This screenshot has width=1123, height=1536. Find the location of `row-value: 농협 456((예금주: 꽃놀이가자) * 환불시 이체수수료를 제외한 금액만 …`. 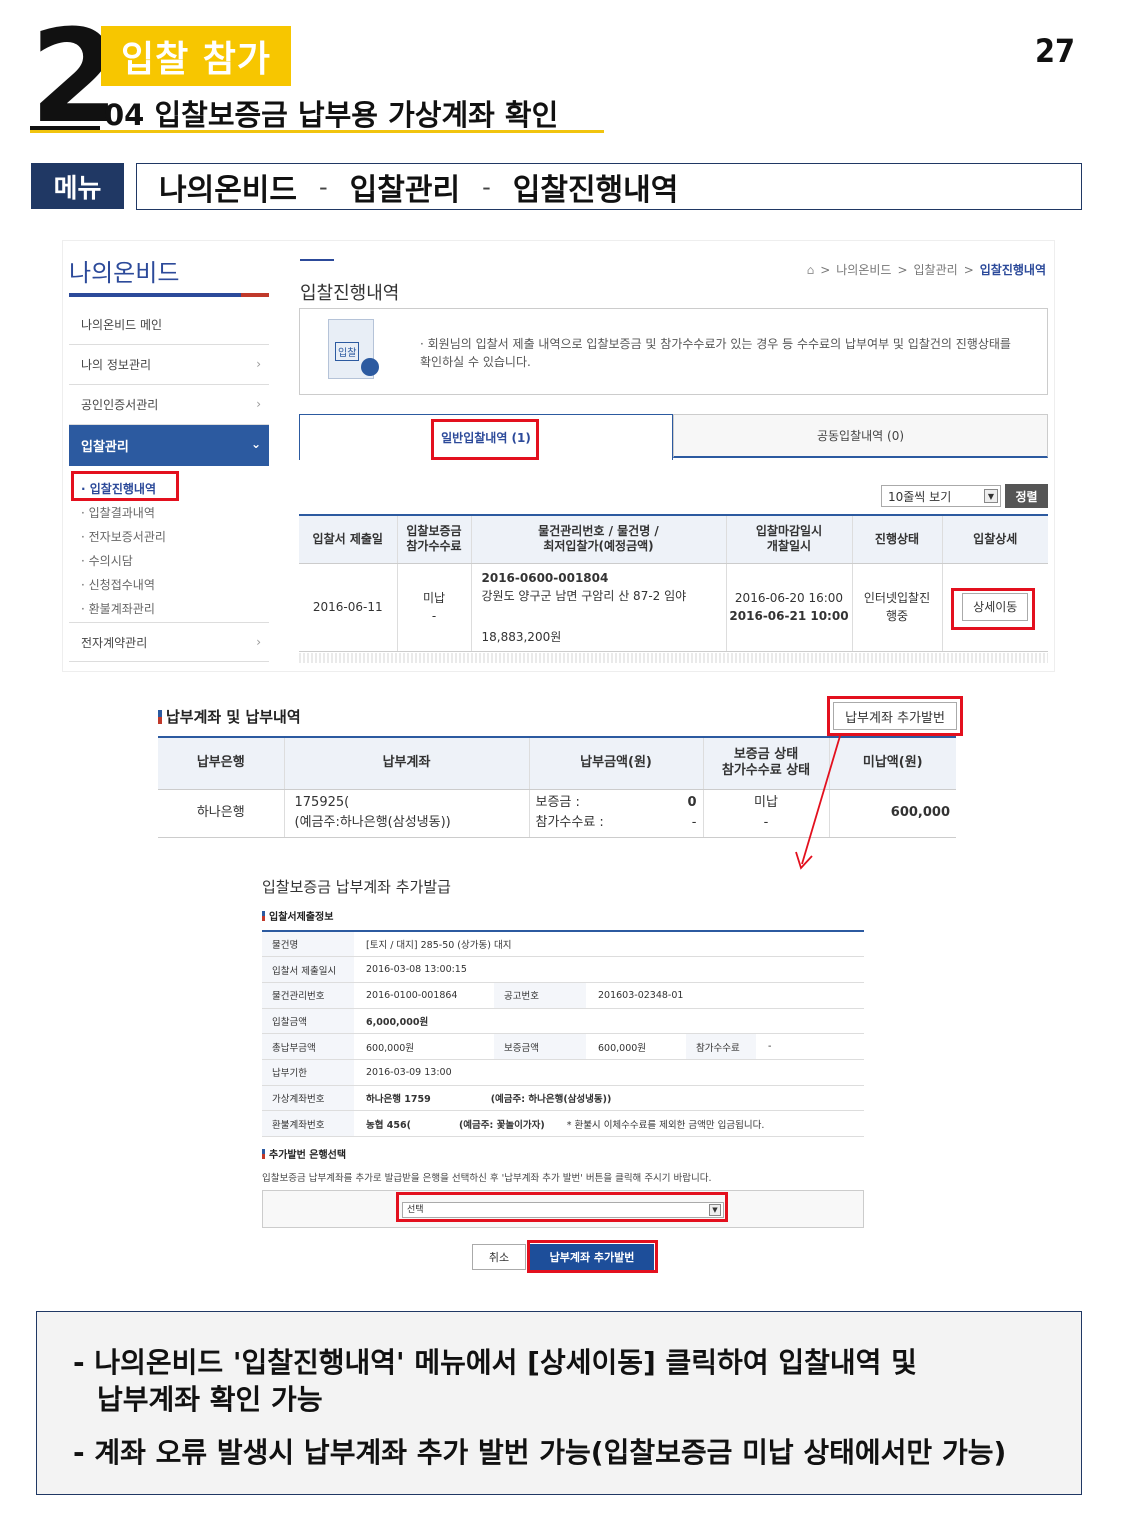

row-value: 농협 456((예금주: 꽃놀이가자) * 환불시 이체수수료를 제외한 금액만 … is located at coordinates (609, 1123).